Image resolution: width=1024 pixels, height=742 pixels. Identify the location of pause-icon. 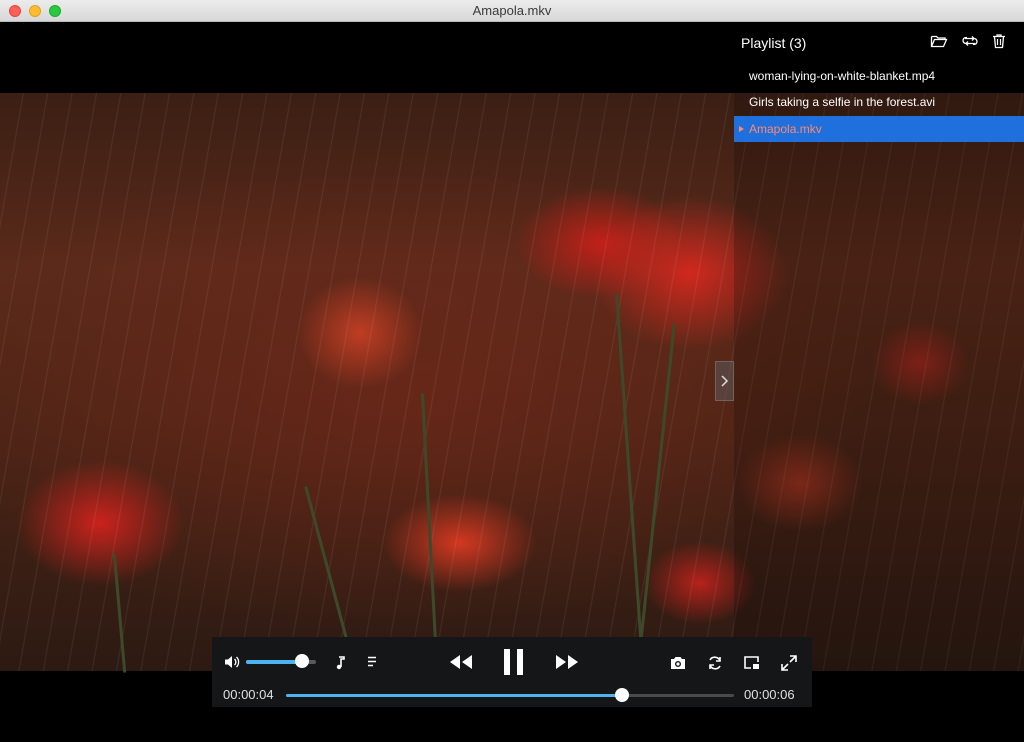
(514, 662).